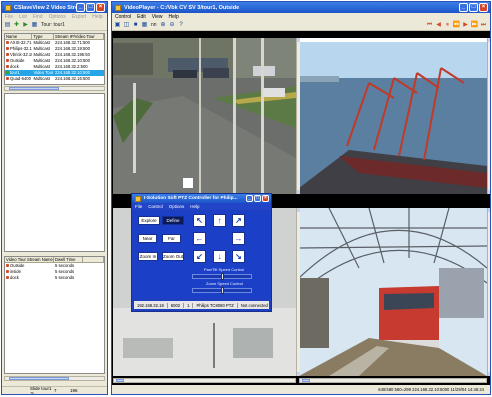 Image resolution: width=492 pixels, height=397 pixels. What do you see at coordinates (141, 17) in the screenshot?
I see `menu-edit: Edit` at bounding box center [141, 17].